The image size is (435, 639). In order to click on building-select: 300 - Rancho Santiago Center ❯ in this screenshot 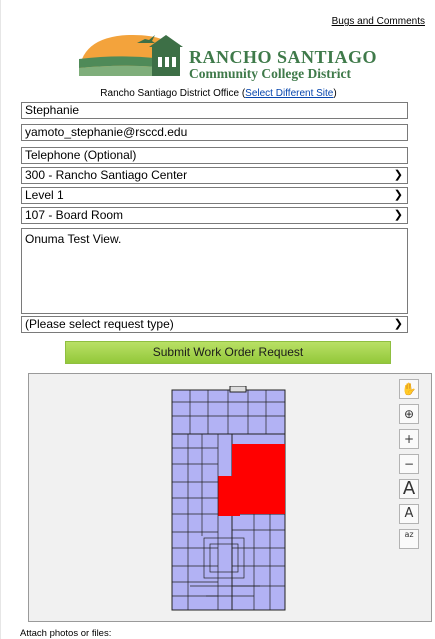, I will do `click(214, 175)`.